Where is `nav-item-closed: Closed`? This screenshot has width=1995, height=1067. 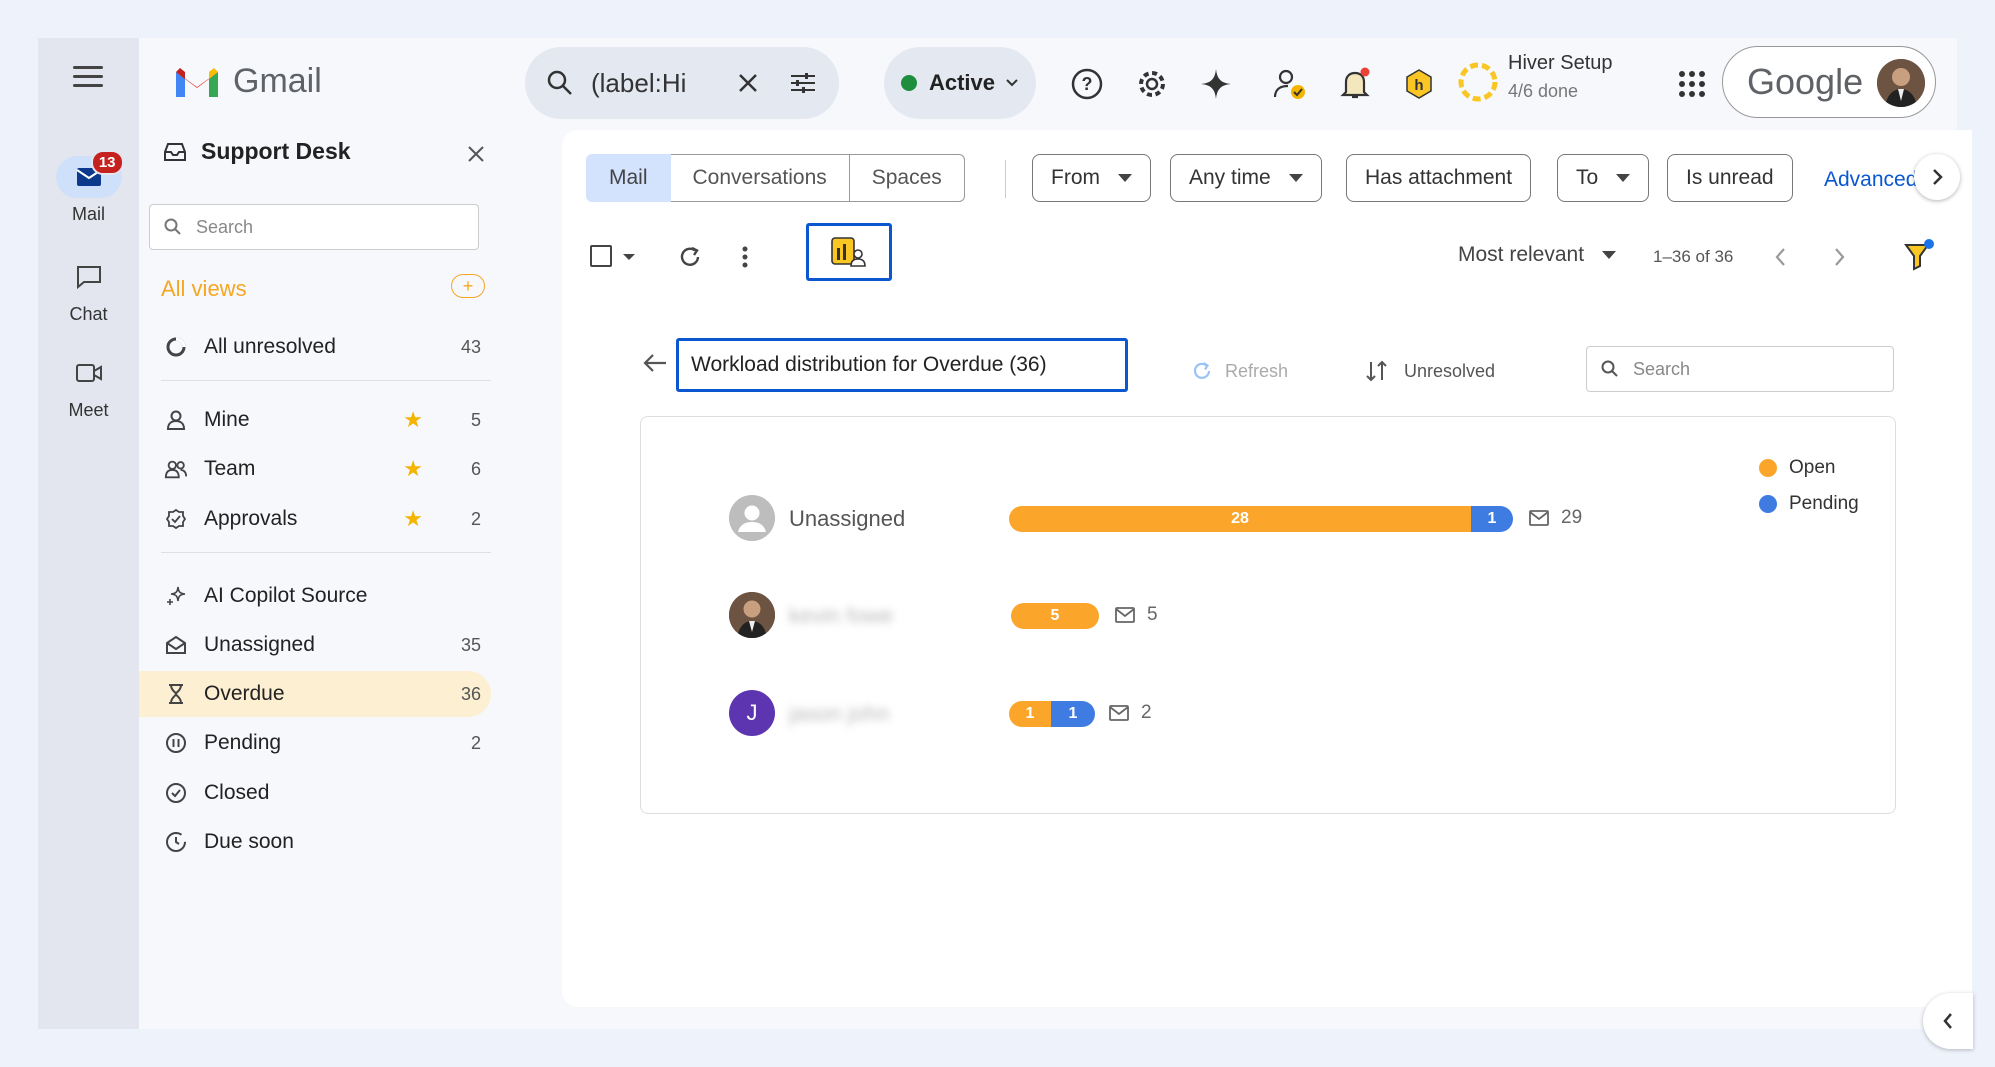
nav-item-closed: Closed is located at coordinates (315, 793).